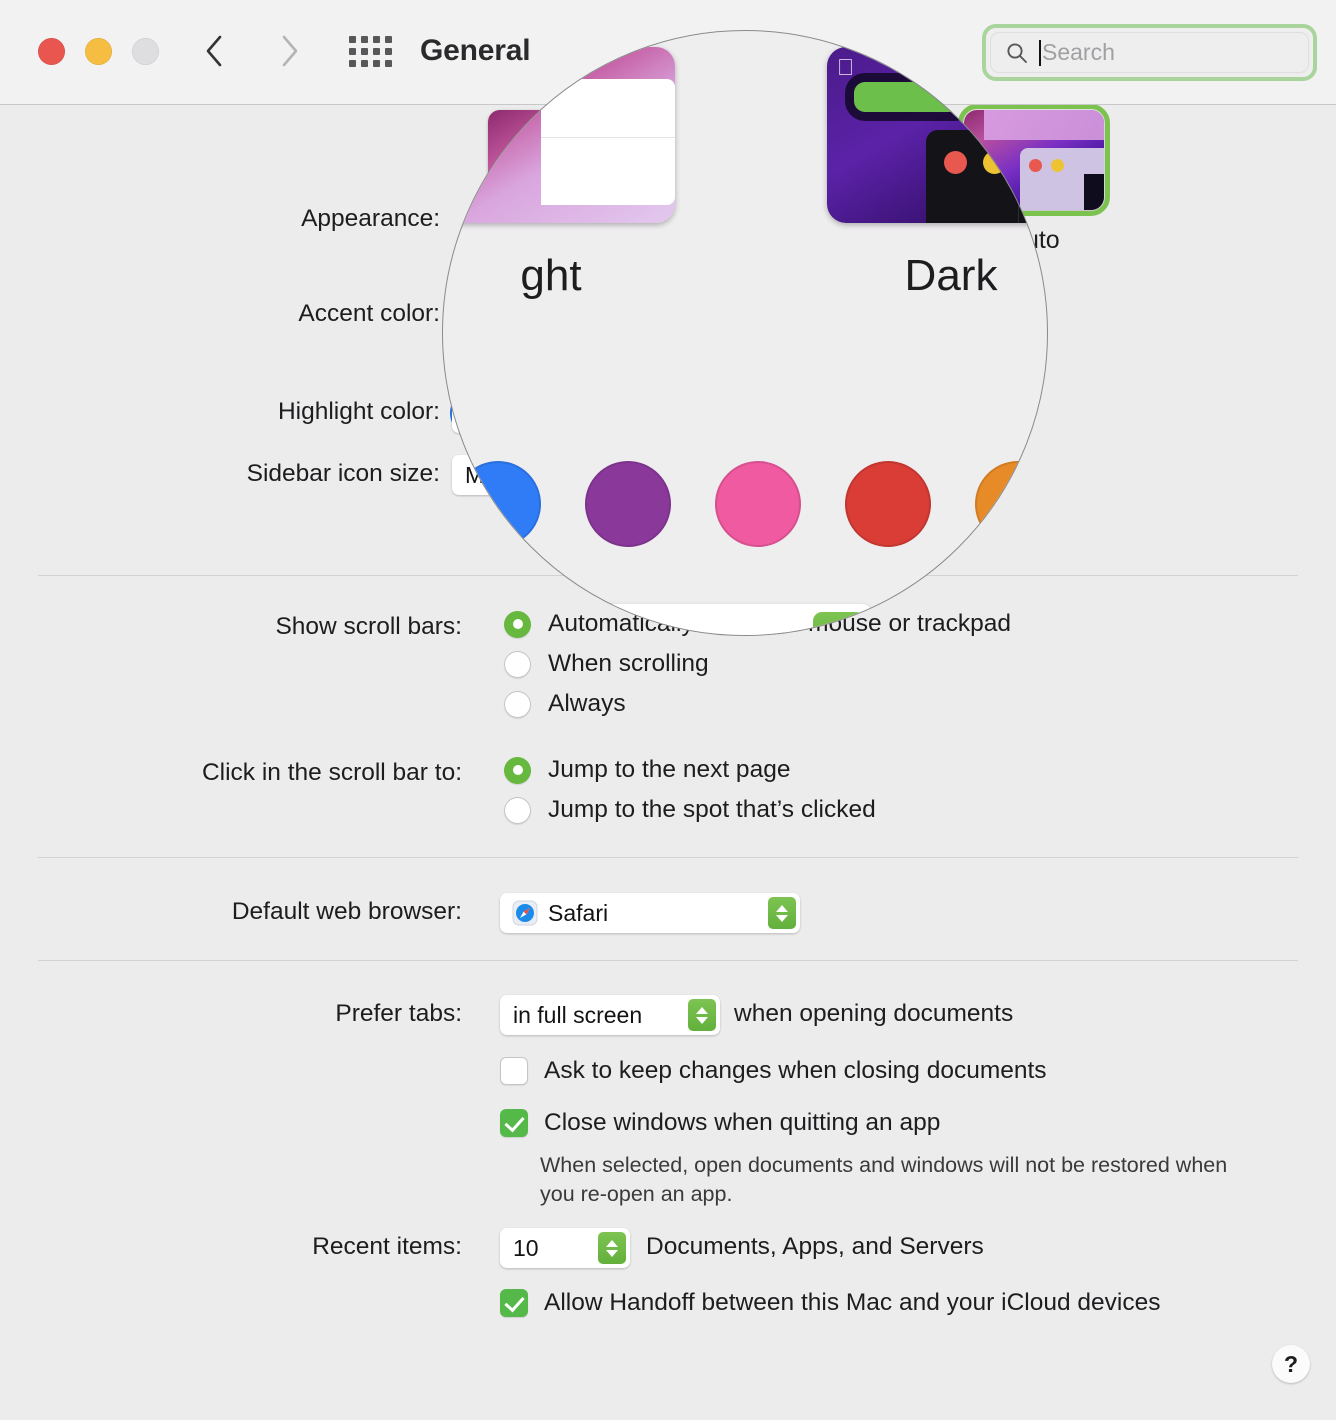 Image resolution: width=1336 pixels, height=1420 pixels. Describe the element at coordinates (514, 1071) in the screenshot. I see `checkbox-ask-keep-changes-box` at that location.